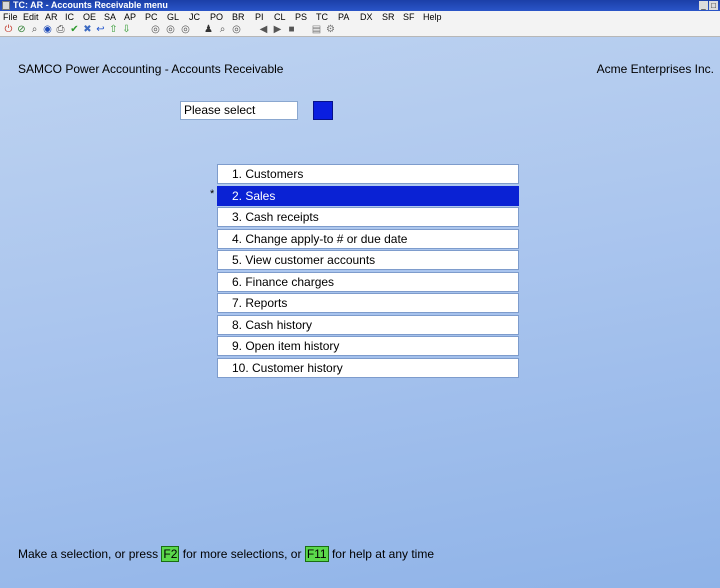  I want to click on find-icon: ⌕, so click(34, 29).